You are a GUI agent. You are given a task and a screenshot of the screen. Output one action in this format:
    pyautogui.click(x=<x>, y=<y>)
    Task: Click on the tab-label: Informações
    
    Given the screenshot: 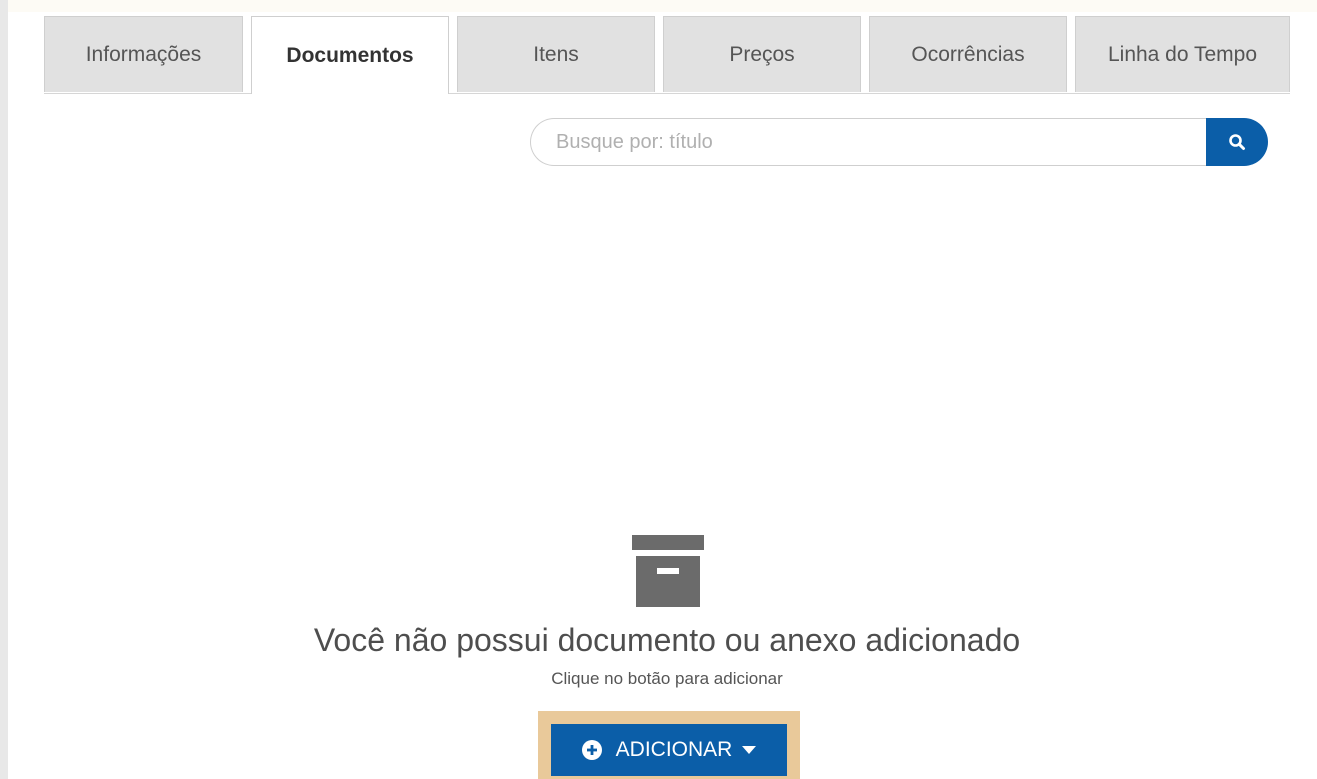 What is the action you would take?
    pyautogui.click(x=143, y=54)
    